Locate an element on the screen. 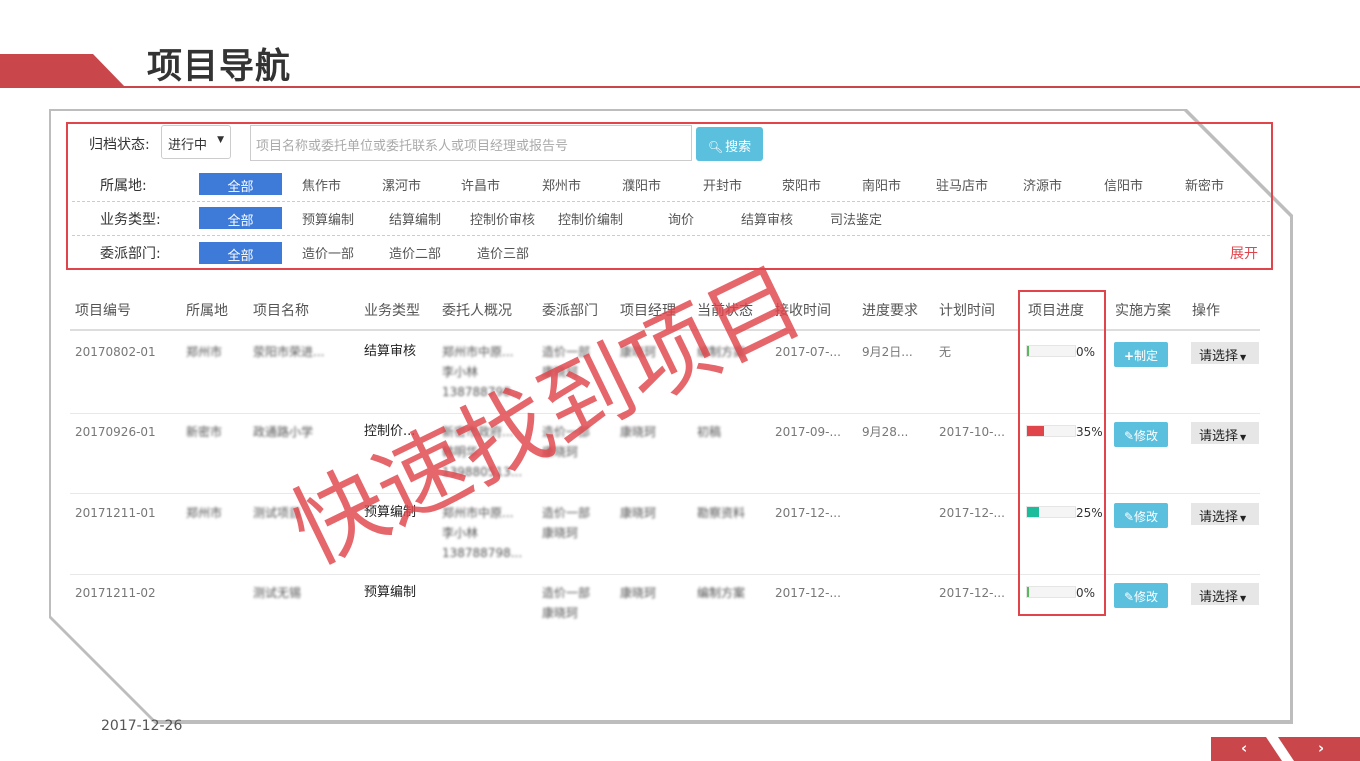 This screenshot has height=761, width=1360. column-header: 计划时间 is located at coordinates (967, 311).